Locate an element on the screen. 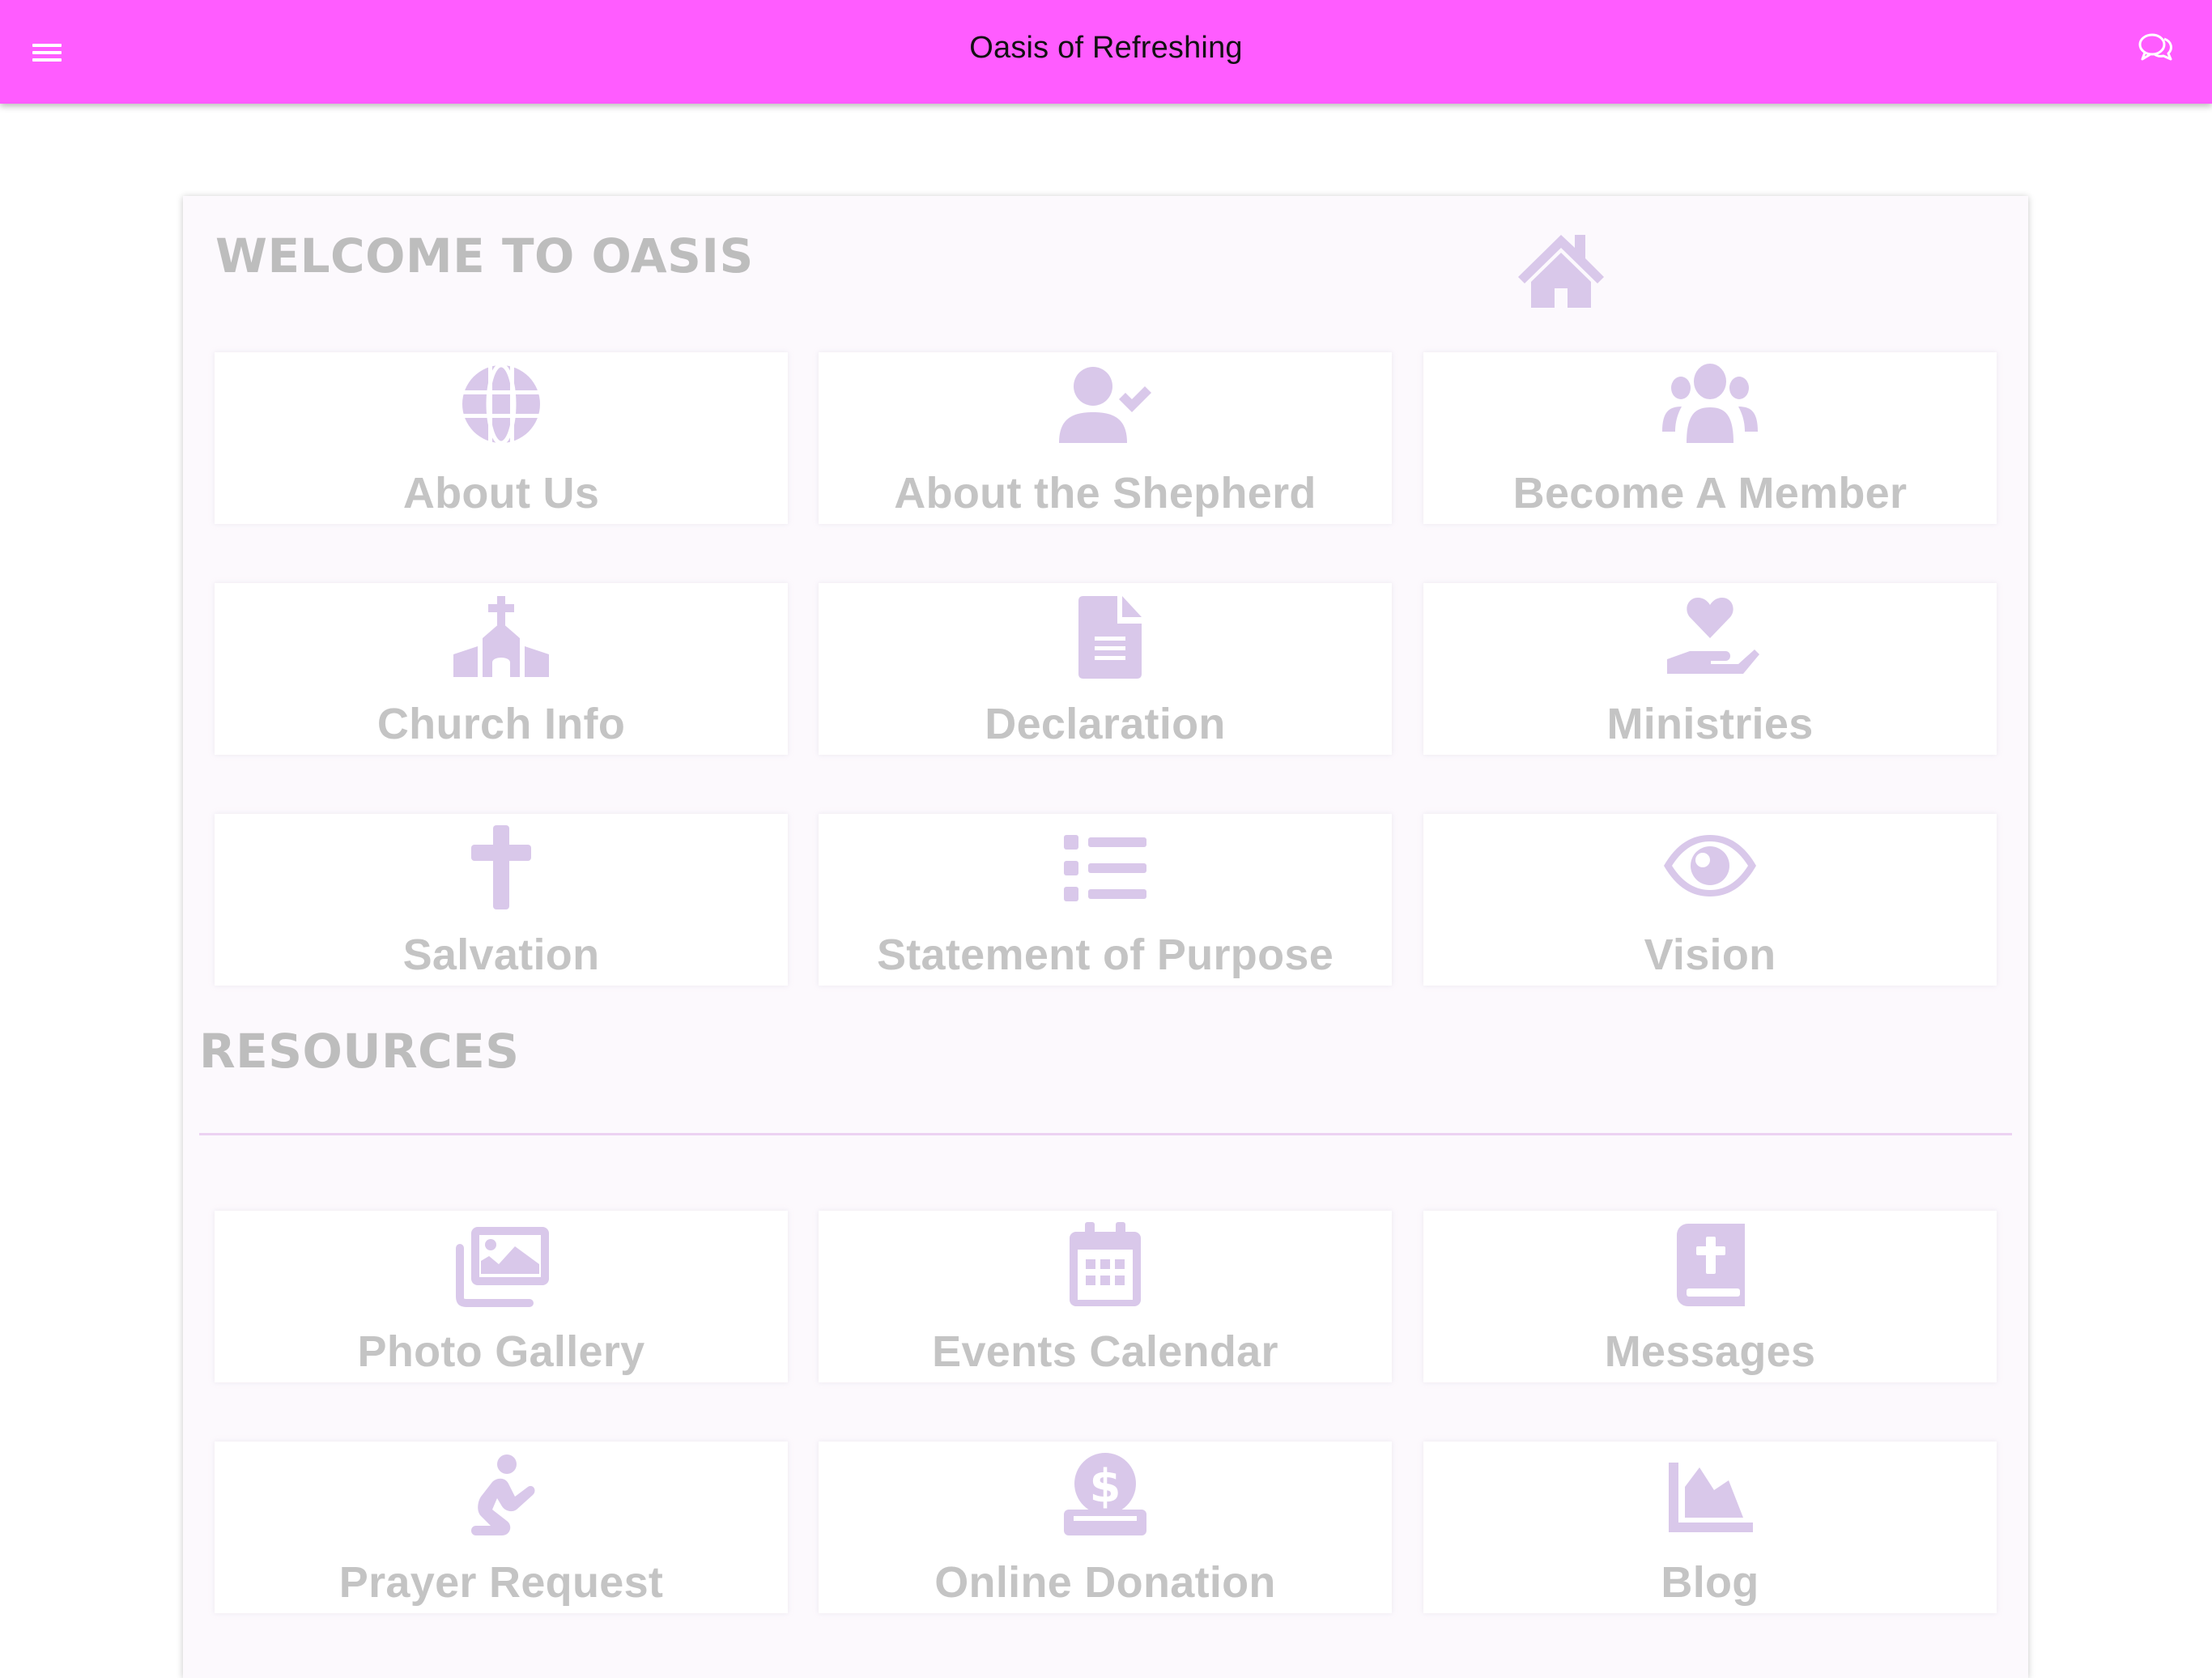 The width and height of the screenshot is (2212, 1678). app-title: Oasis of Refreshing is located at coordinates (1106, 48).